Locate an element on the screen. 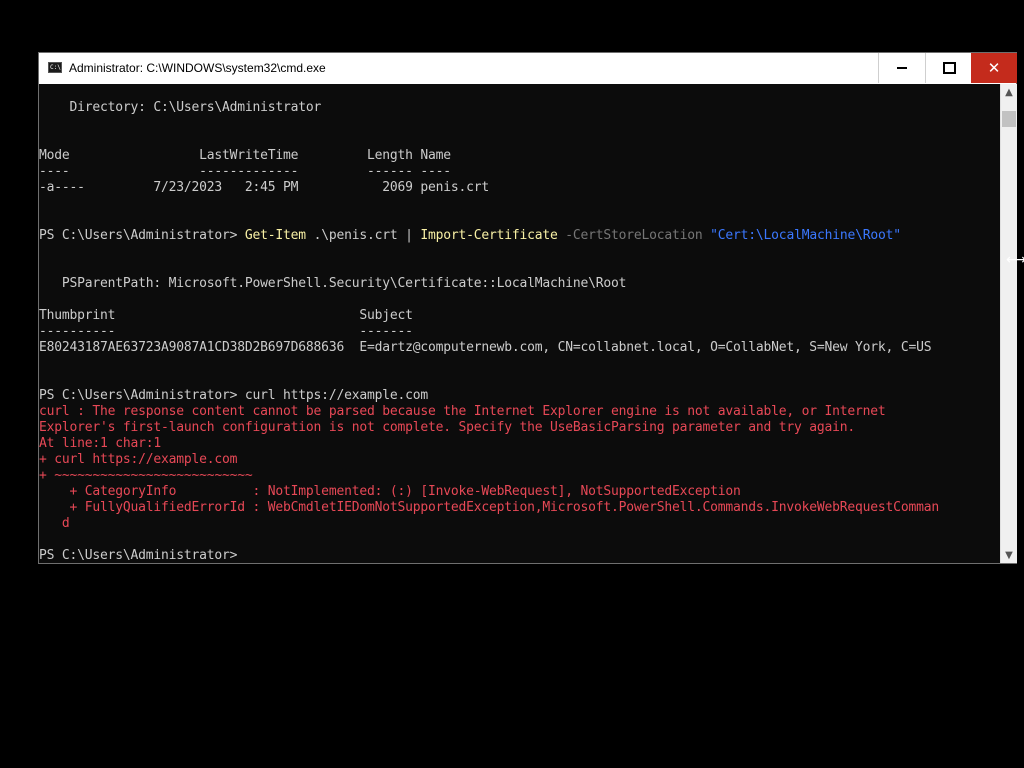 The width and height of the screenshot is (1024, 768). minimize-icon is located at coordinates (902, 68).